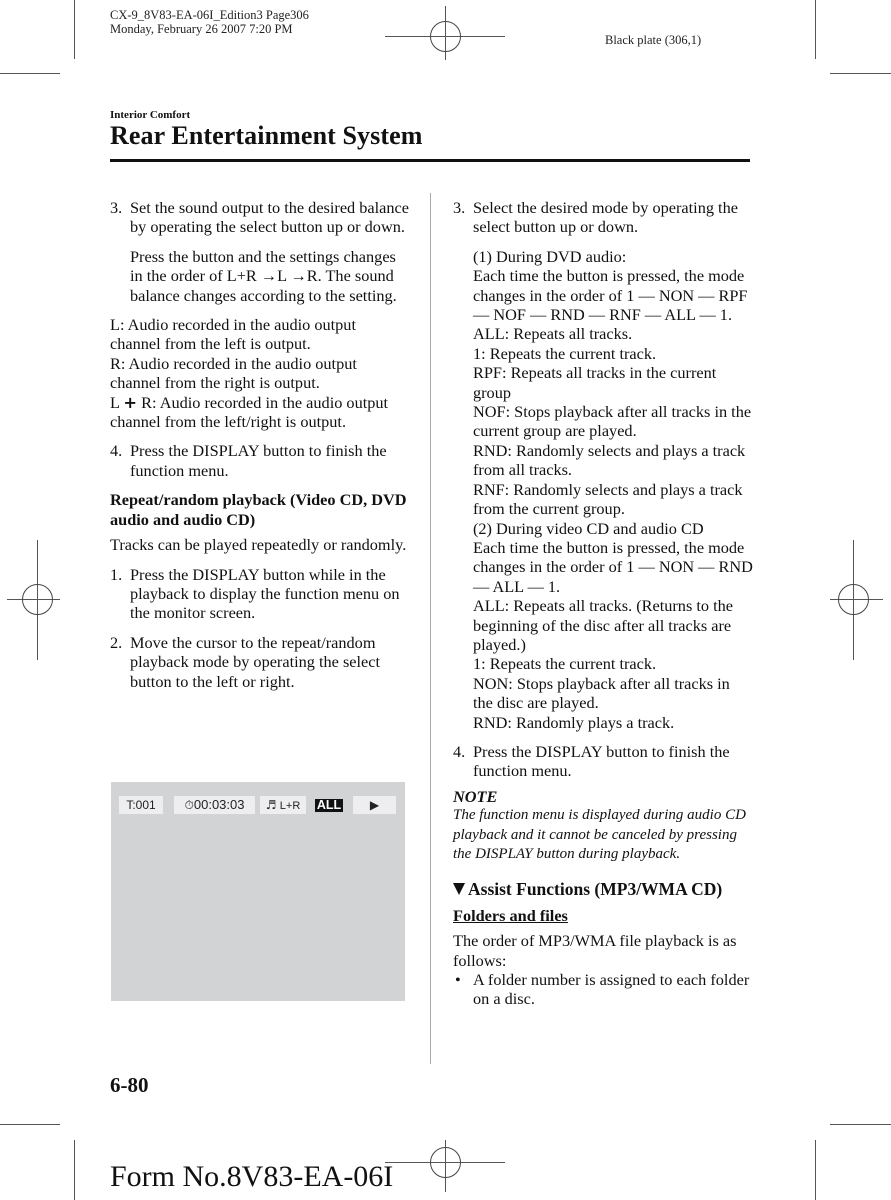 Image resolution: width=891 pixels, height=1200 pixels. Describe the element at coordinates (459, 889) in the screenshot. I see `triangle-down-icon` at that location.